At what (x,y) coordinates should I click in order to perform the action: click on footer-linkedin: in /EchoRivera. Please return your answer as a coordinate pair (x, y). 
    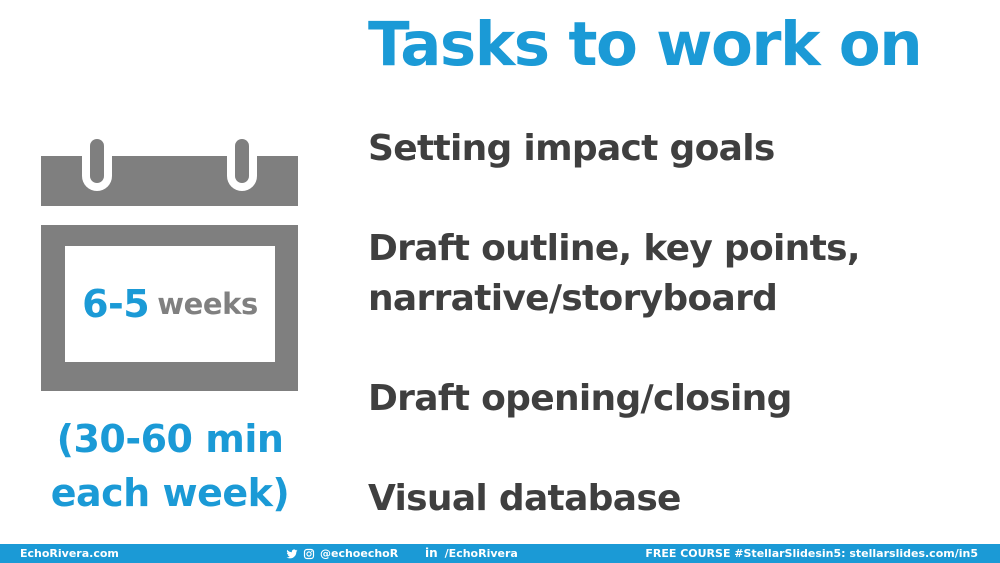
    Looking at the image, I should click on (471, 553).